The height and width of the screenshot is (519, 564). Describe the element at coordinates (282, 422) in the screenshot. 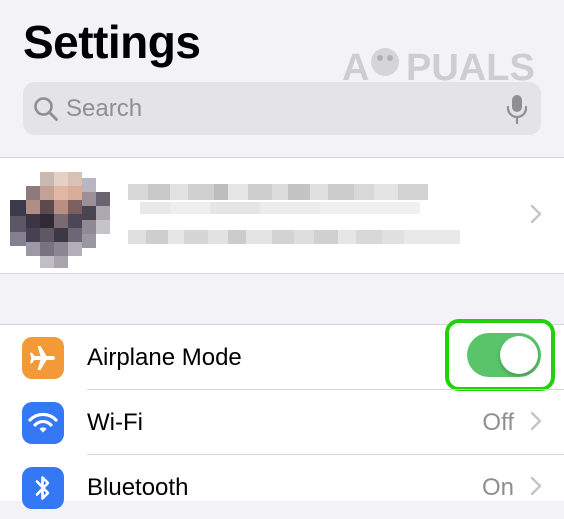

I see `wifi-row: Wi-Fi Off` at that location.